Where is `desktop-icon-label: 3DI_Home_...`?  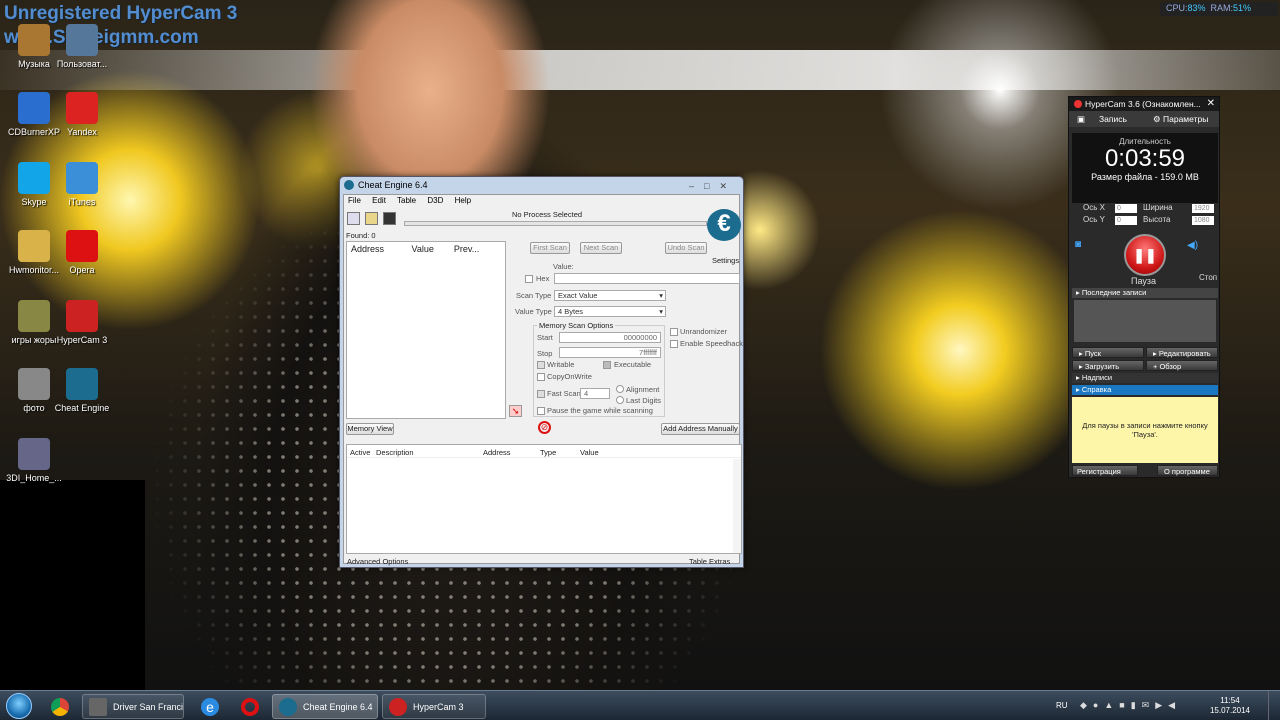 desktop-icon-label: 3DI_Home_... is located at coordinates (34, 478).